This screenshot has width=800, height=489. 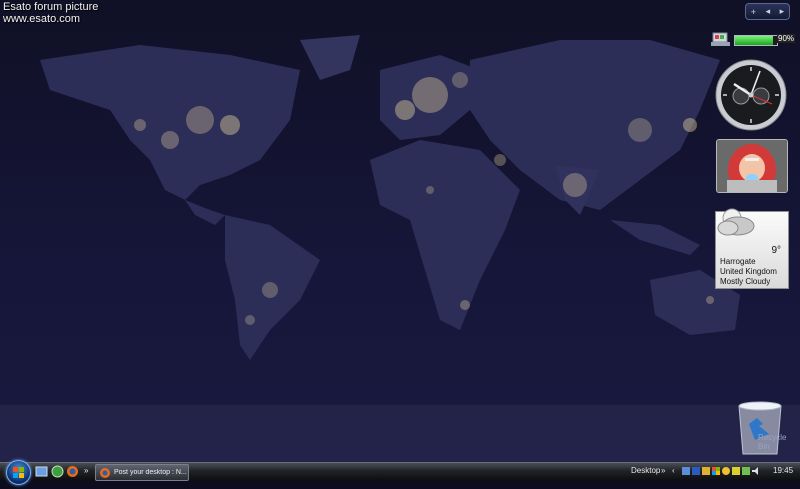 What do you see at coordinates (720, 39) in the screenshot?
I see `laptop-battery-icon` at bounding box center [720, 39].